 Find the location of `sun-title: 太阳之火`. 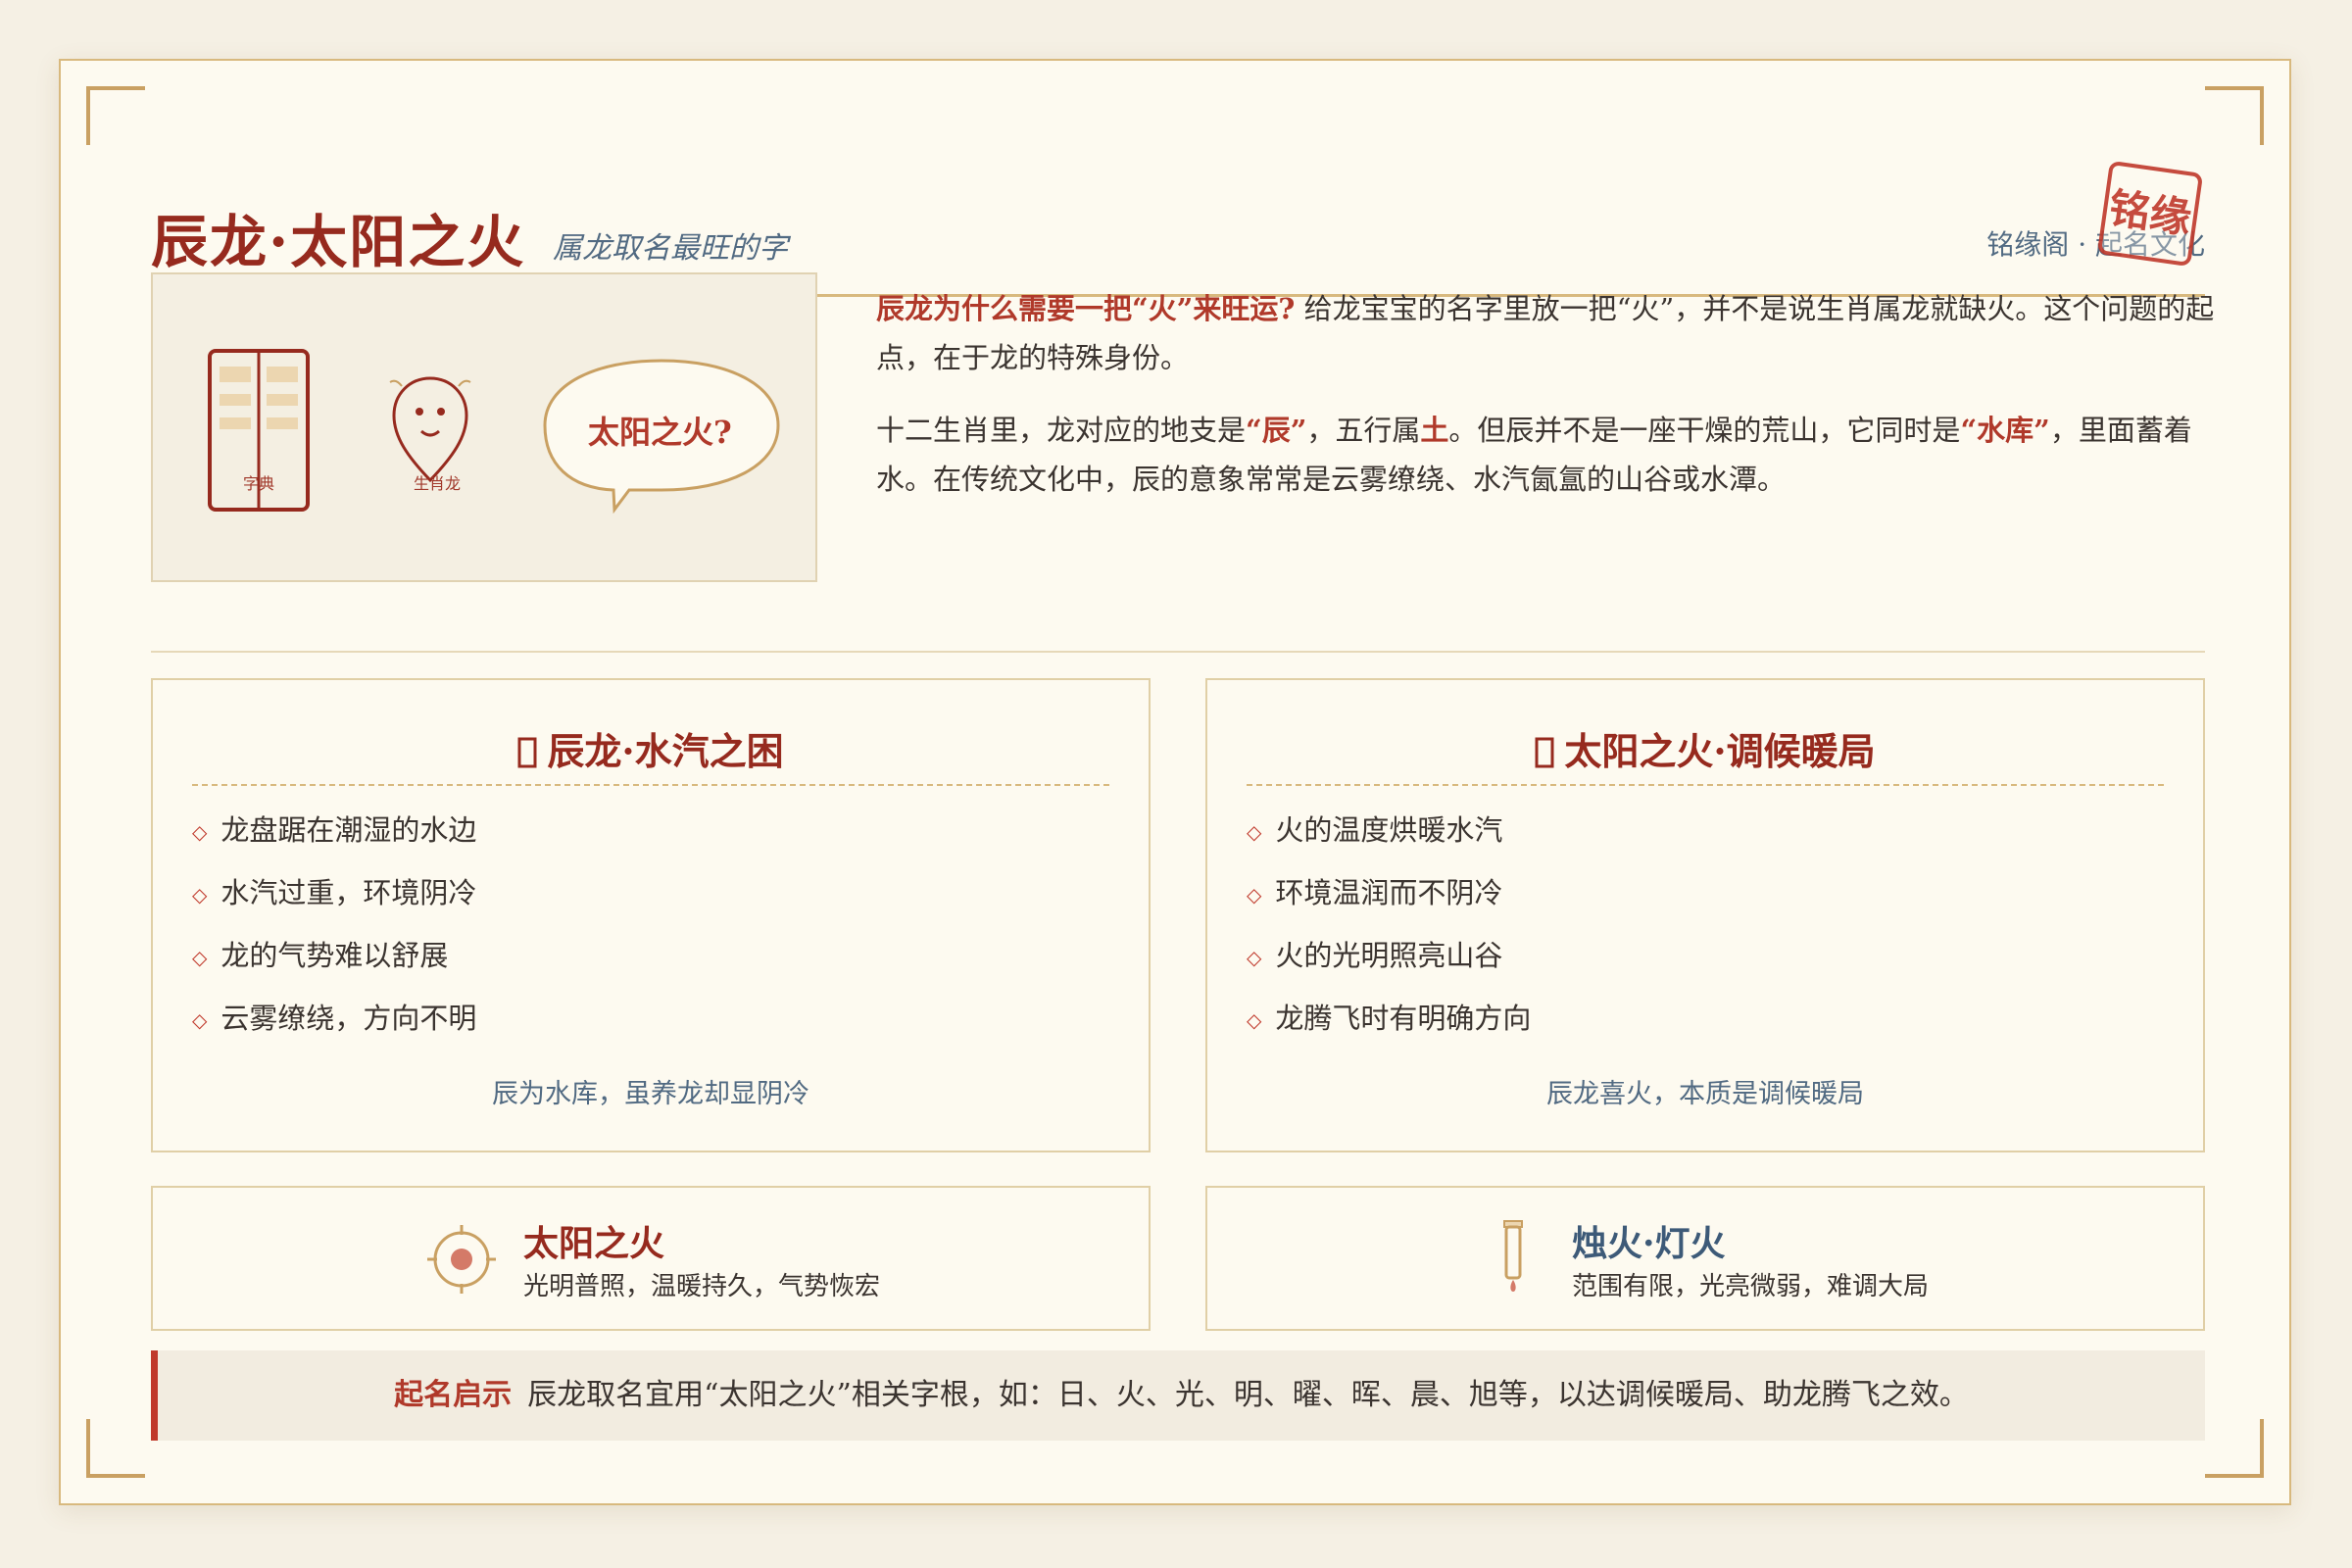

sun-title: 太阳之火 is located at coordinates (594, 1243).